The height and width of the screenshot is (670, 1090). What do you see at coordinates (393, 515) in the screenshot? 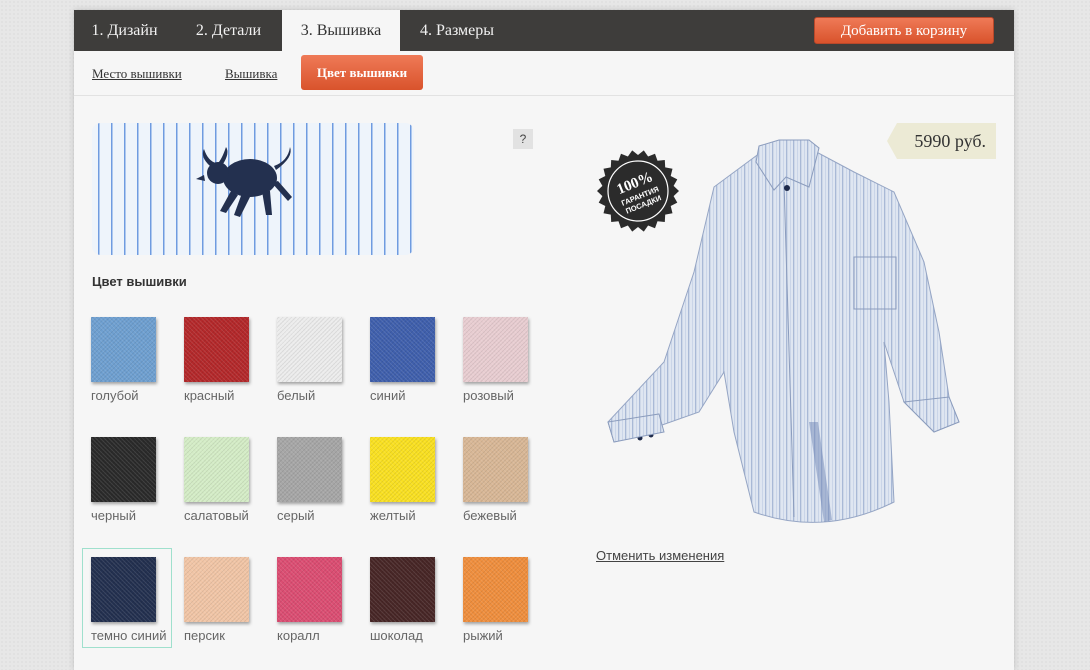
I see `color-swatch-label: желтый` at bounding box center [393, 515].